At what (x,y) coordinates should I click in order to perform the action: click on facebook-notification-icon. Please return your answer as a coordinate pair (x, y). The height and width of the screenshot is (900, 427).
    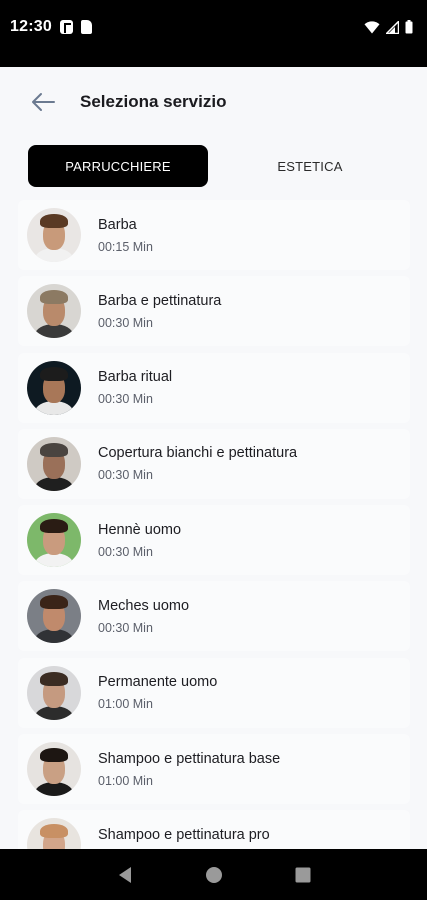
    Looking at the image, I should click on (66, 27).